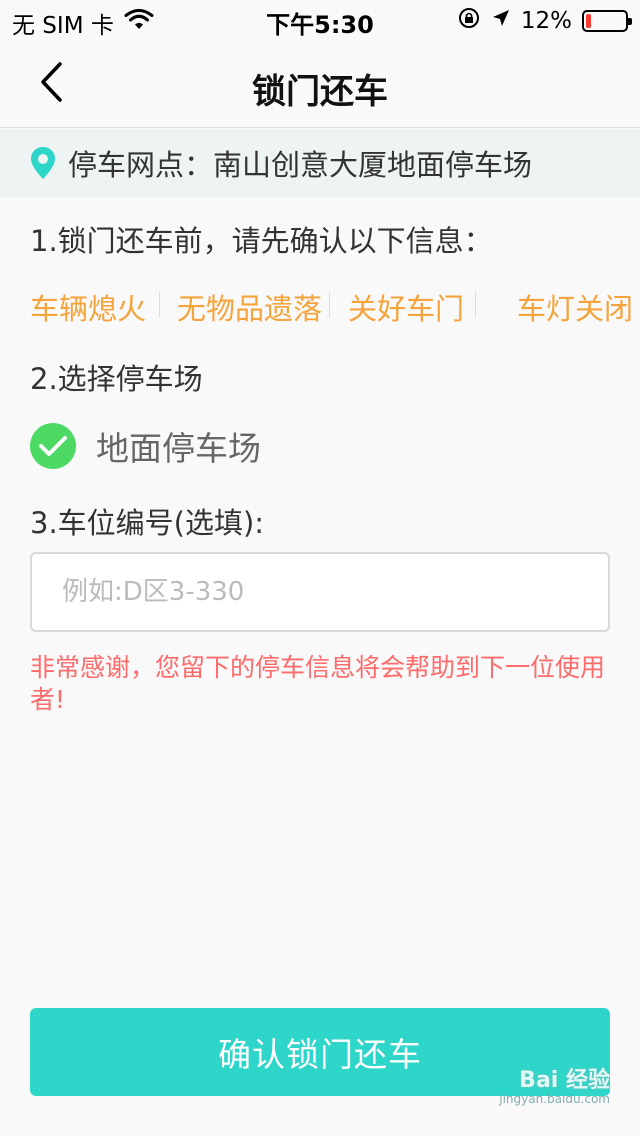 This screenshot has width=640, height=1136. What do you see at coordinates (588, 21) in the screenshot?
I see `battery-level` at bounding box center [588, 21].